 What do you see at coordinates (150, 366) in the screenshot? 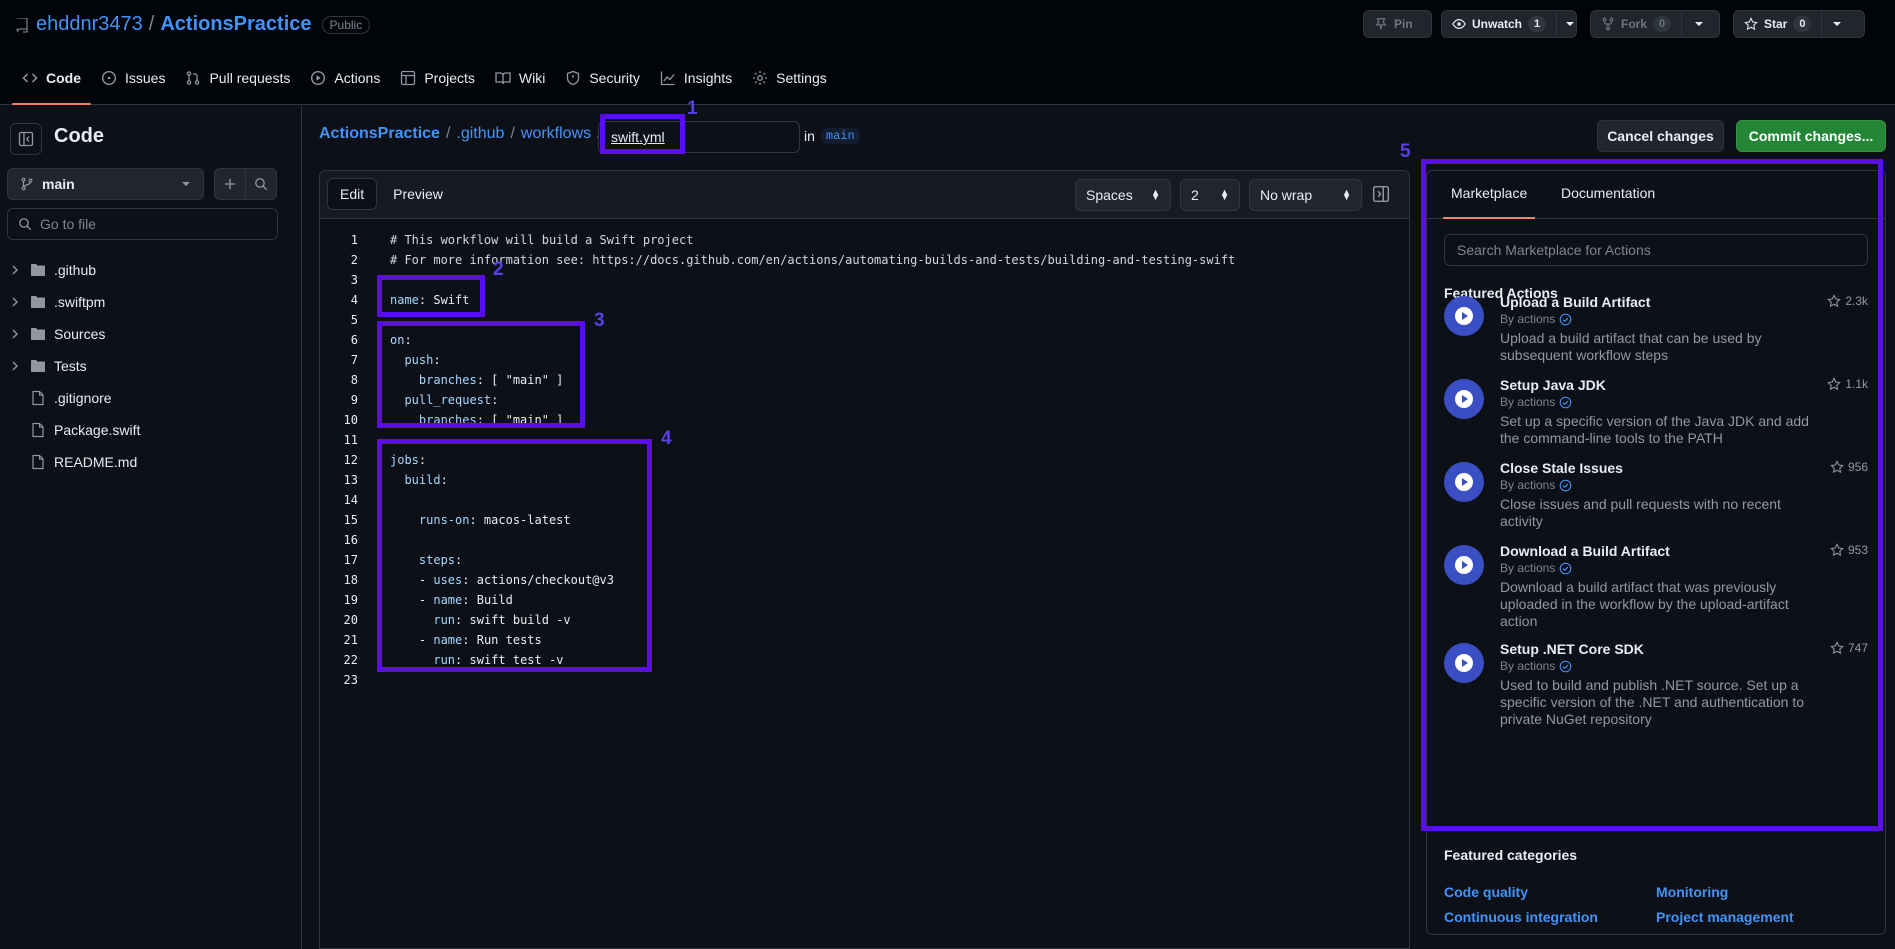
I see `tree-folder-tests: Tests` at bounding box center [150, 366].